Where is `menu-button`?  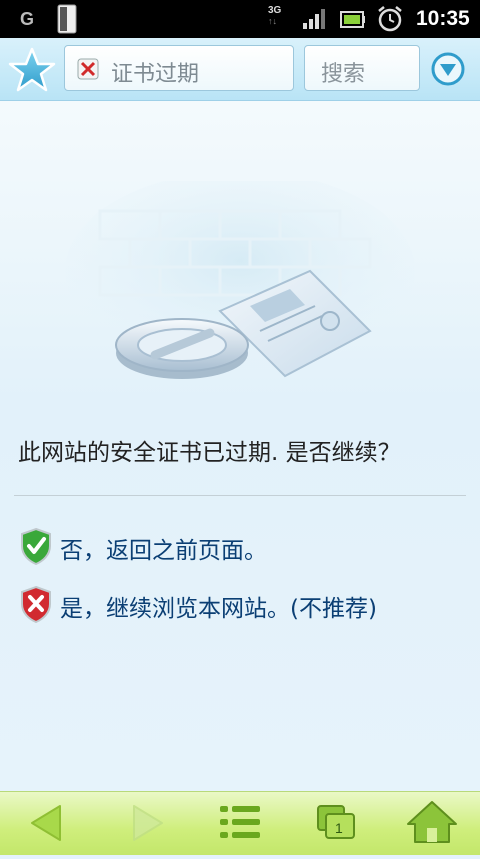
menu-button is located at coordinates (240, 823).